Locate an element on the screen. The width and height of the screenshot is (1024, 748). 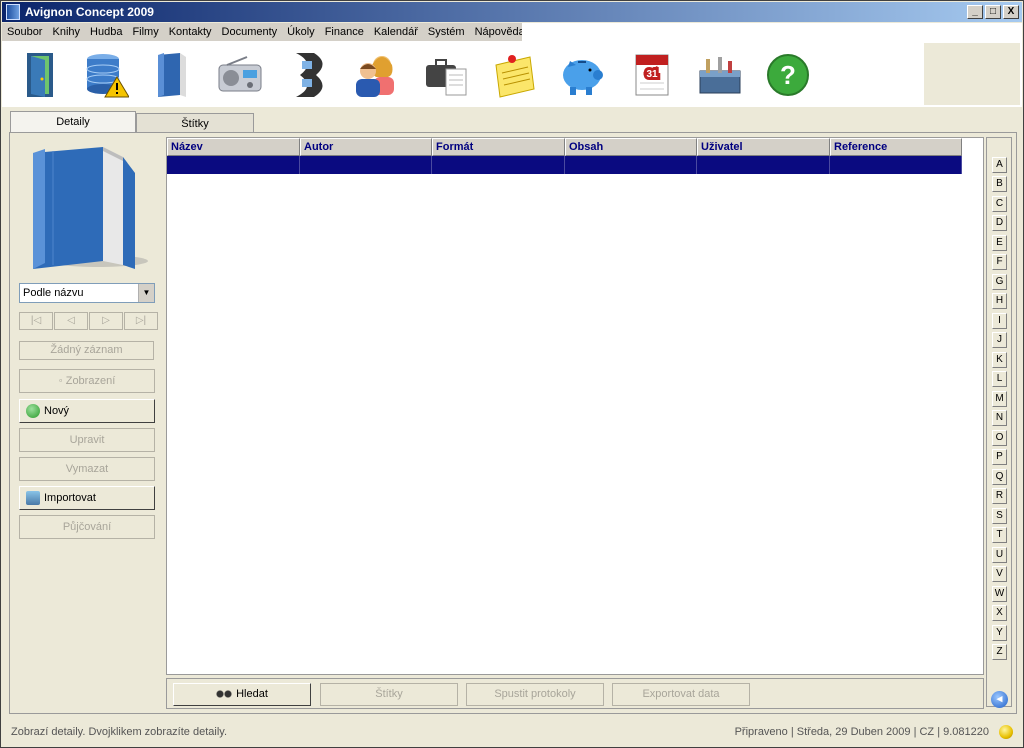
sort-dropdown-value: Podle názvu is located at coordinates (53, 293).